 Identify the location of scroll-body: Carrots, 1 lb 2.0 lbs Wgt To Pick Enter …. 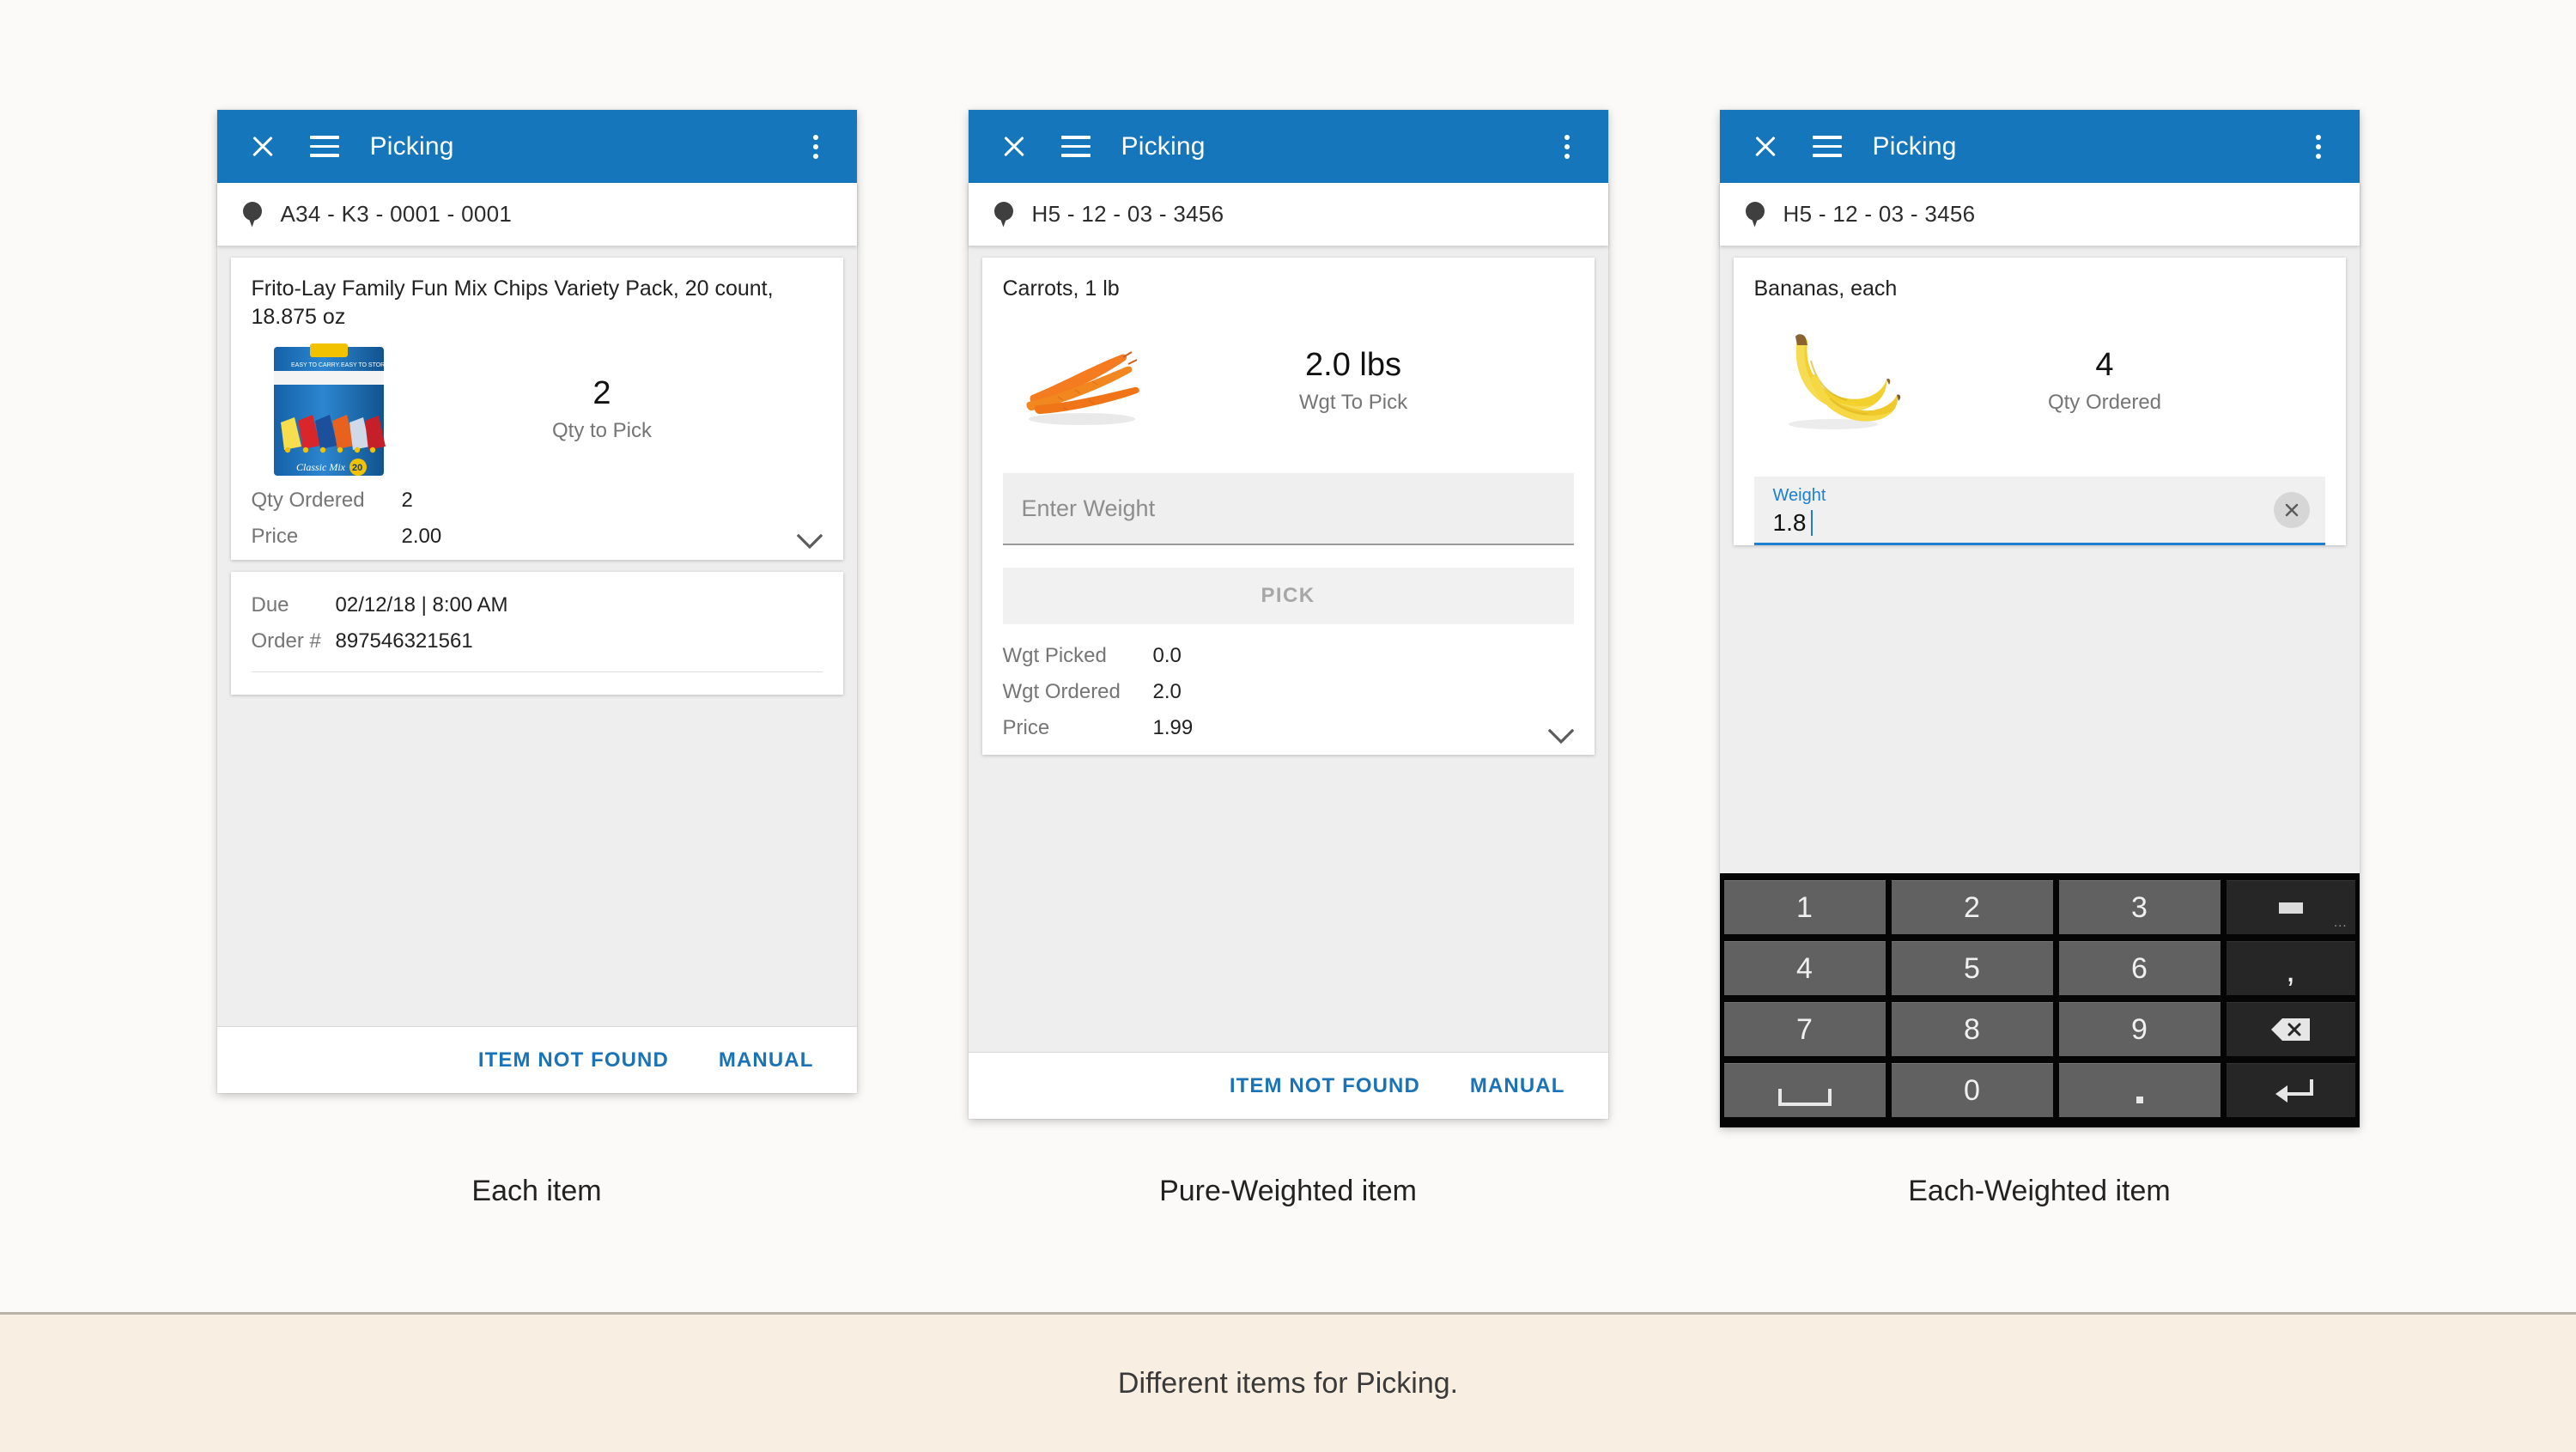
(1288, 649).